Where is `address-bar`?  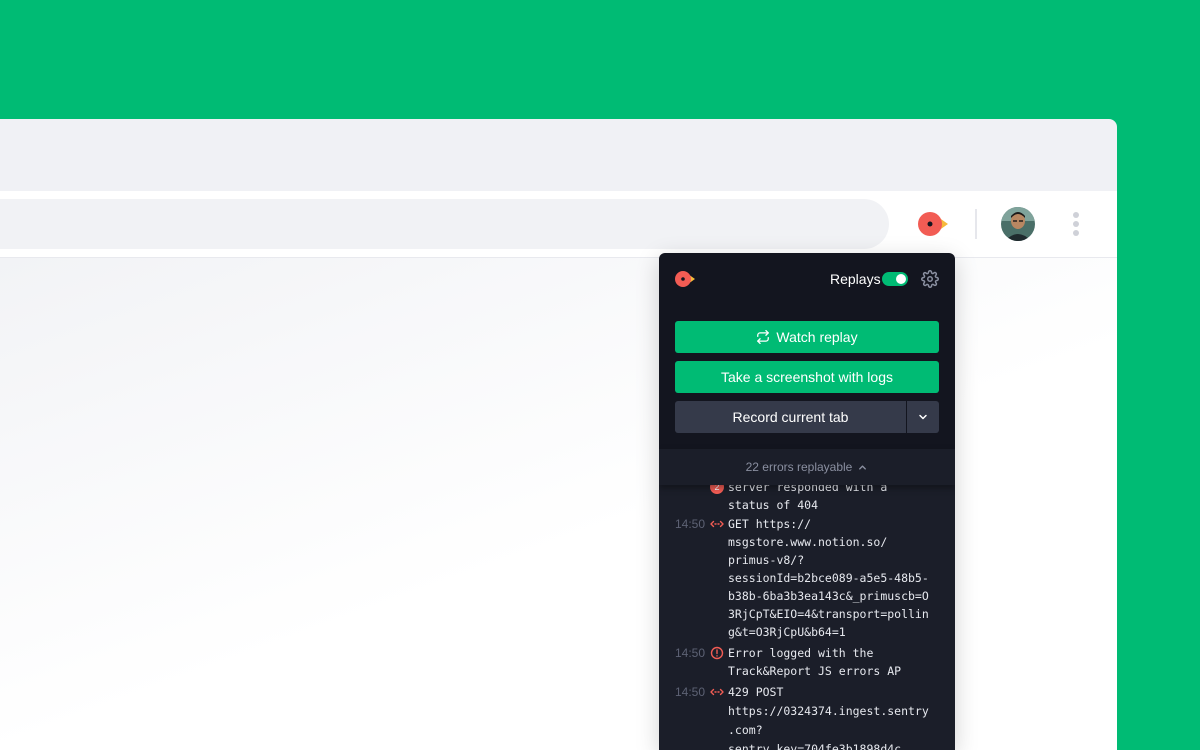
address-bar is located at coordinates (444, 224).